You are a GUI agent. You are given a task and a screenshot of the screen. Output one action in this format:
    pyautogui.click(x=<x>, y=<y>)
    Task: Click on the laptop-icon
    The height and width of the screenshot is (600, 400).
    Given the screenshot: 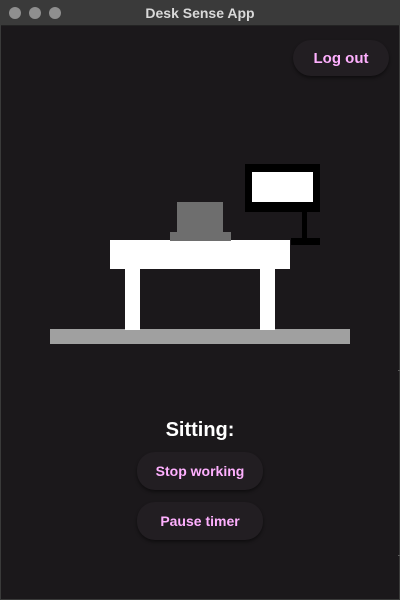 What is the action you would take?
    pyautogui.click(x=200, y=217)
    